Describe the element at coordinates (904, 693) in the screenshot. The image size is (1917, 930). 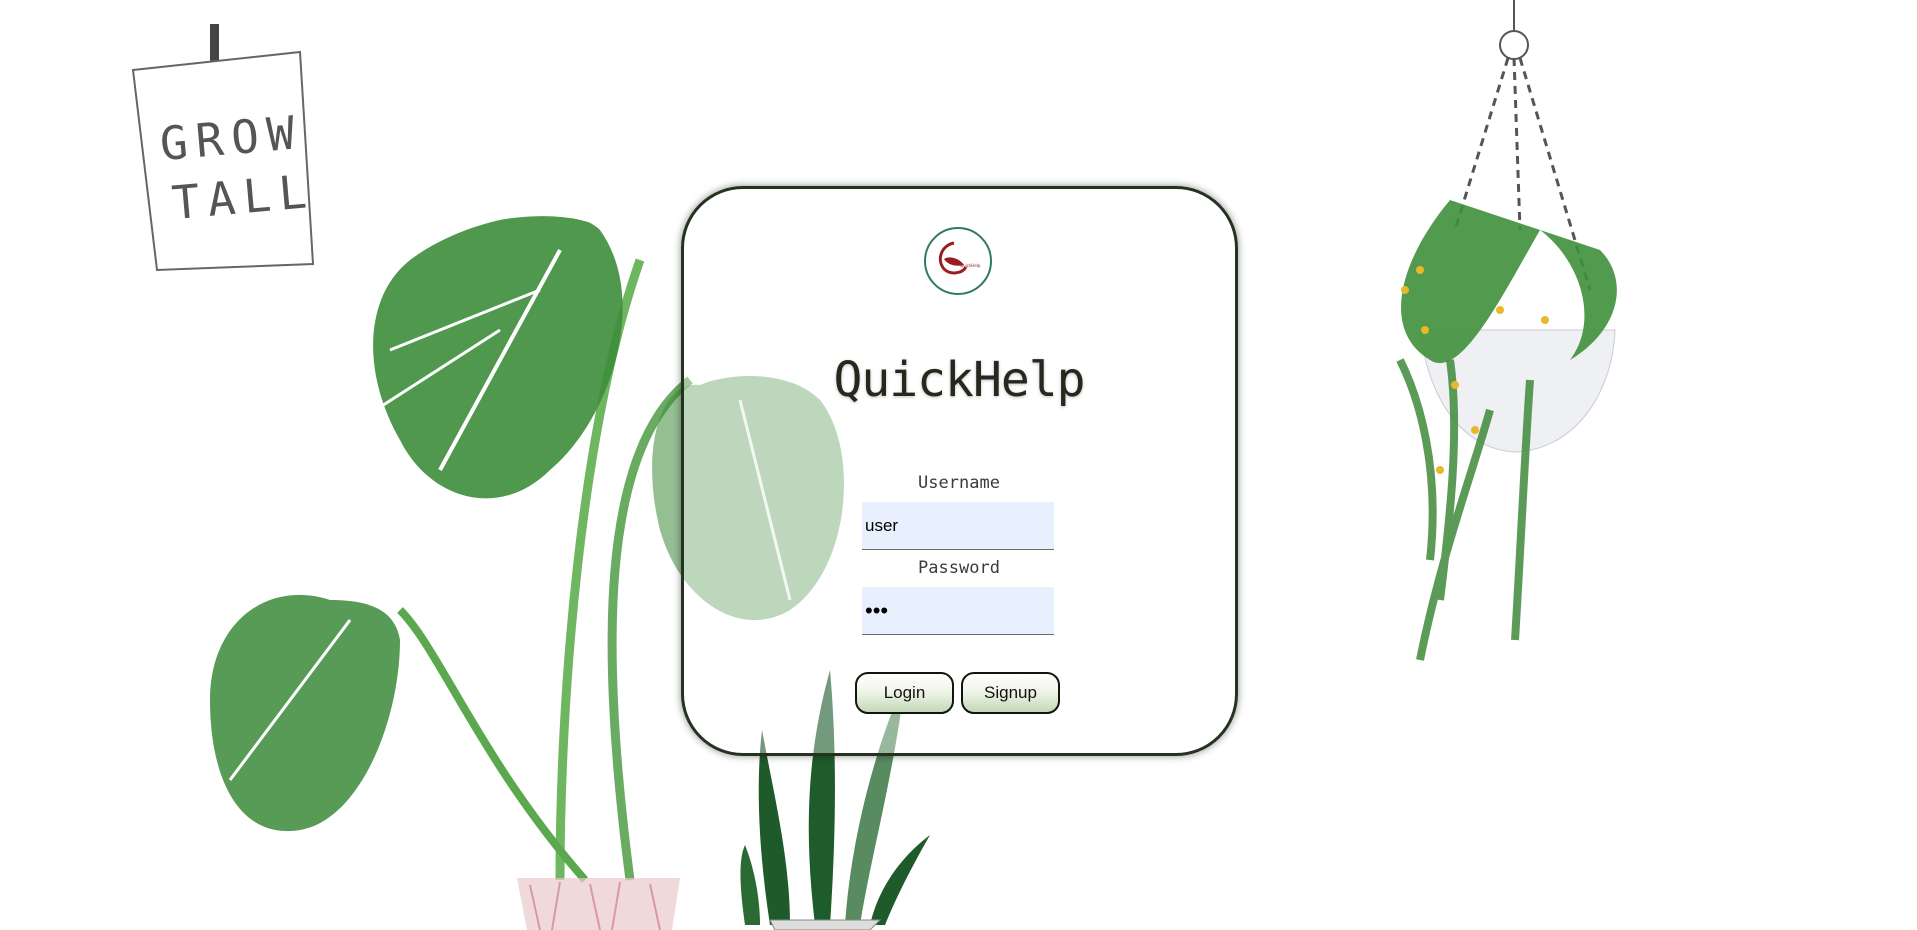
I see `login-button: Login` at that location.